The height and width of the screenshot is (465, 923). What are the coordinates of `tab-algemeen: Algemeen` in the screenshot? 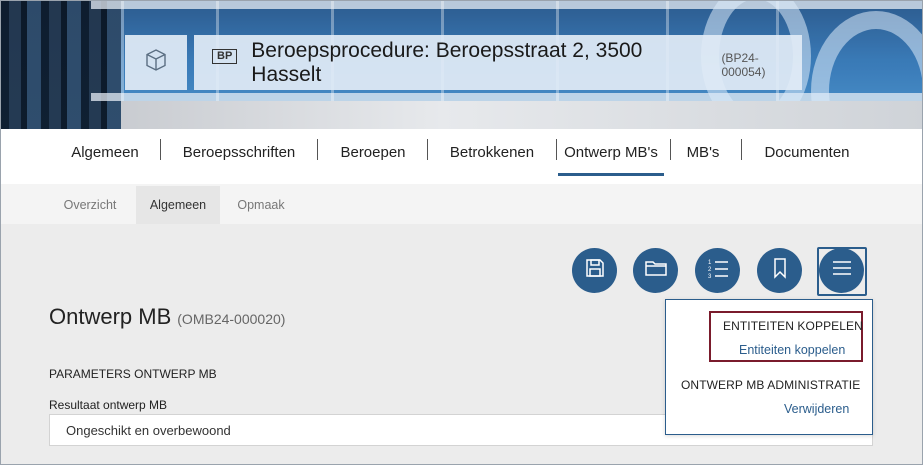 It's located at (105, 152).